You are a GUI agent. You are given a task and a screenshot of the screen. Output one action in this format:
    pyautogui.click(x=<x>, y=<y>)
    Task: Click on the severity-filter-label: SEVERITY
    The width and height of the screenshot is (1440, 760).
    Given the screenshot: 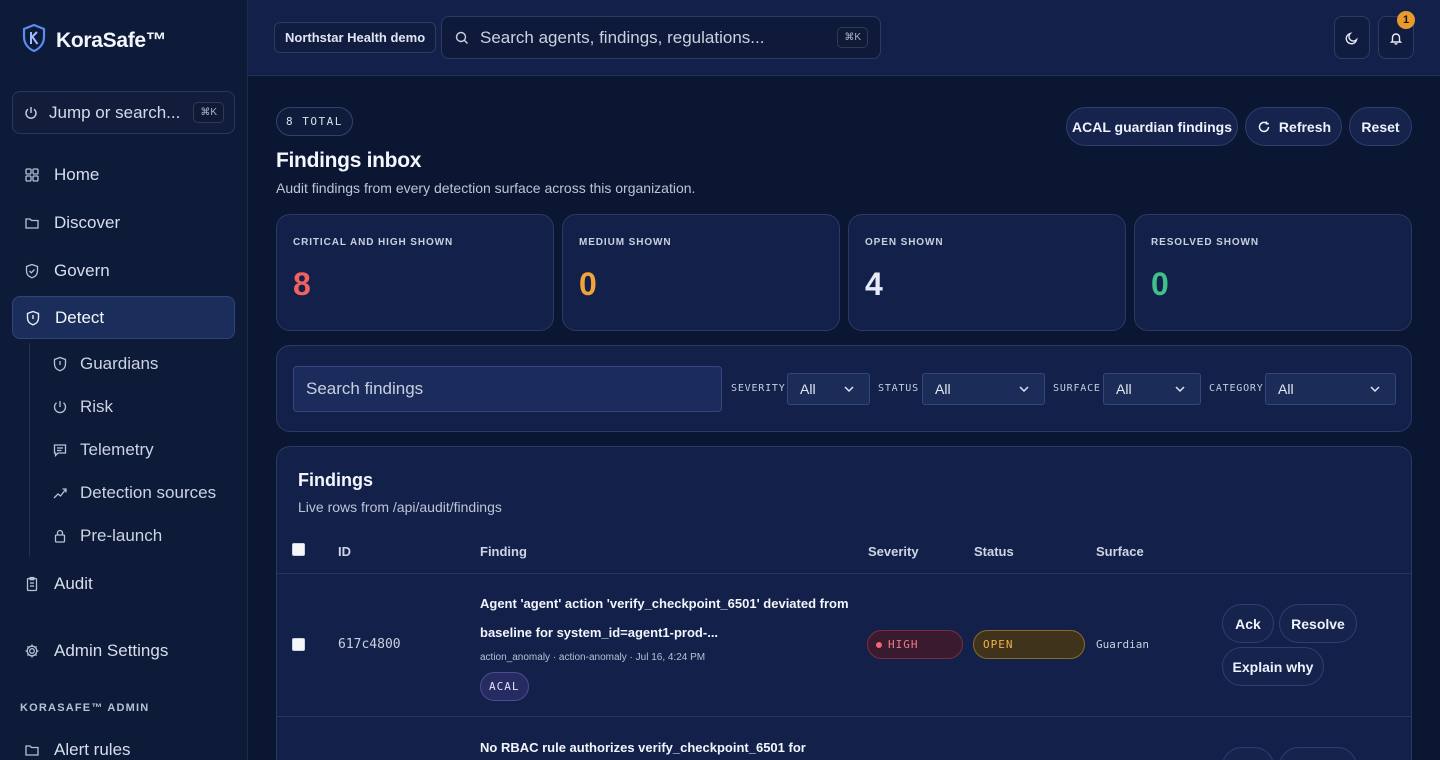 What is the action you would take?
    pyautogui.click(x=758, y=388)
    